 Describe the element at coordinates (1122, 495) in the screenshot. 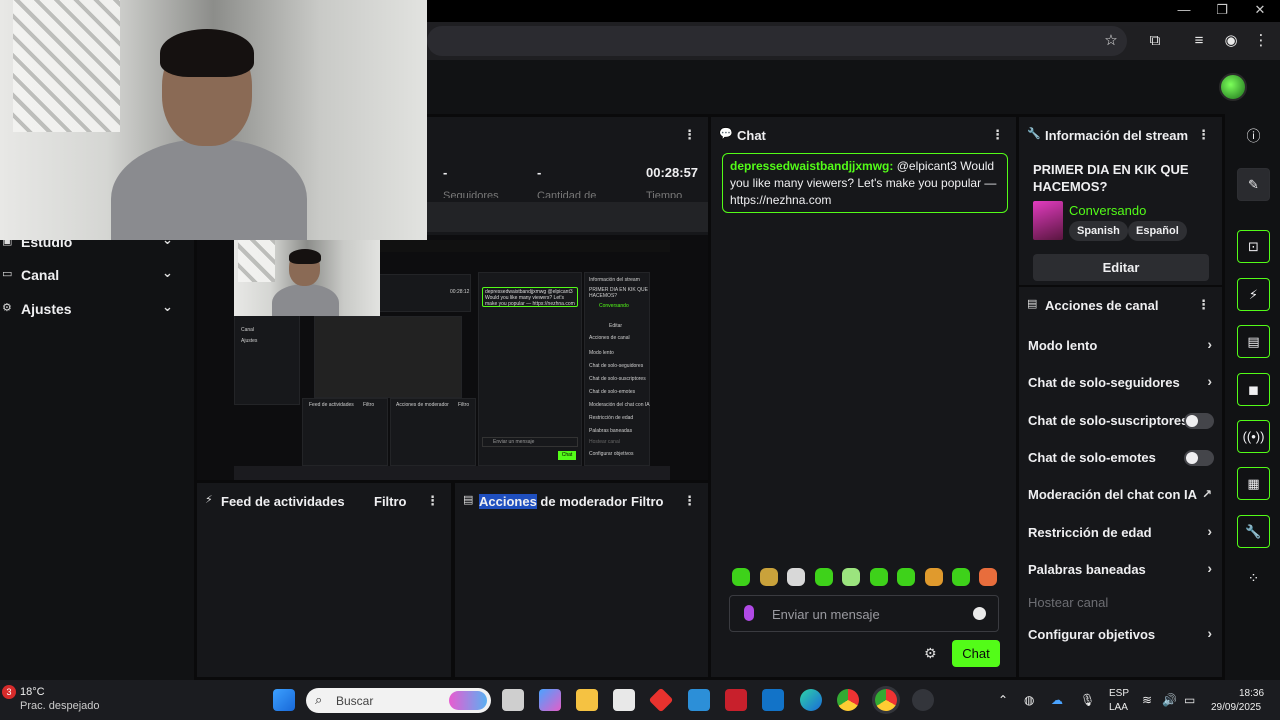

I see `action-ai-moderation: Moderación del chat con IA ↗` at that location.